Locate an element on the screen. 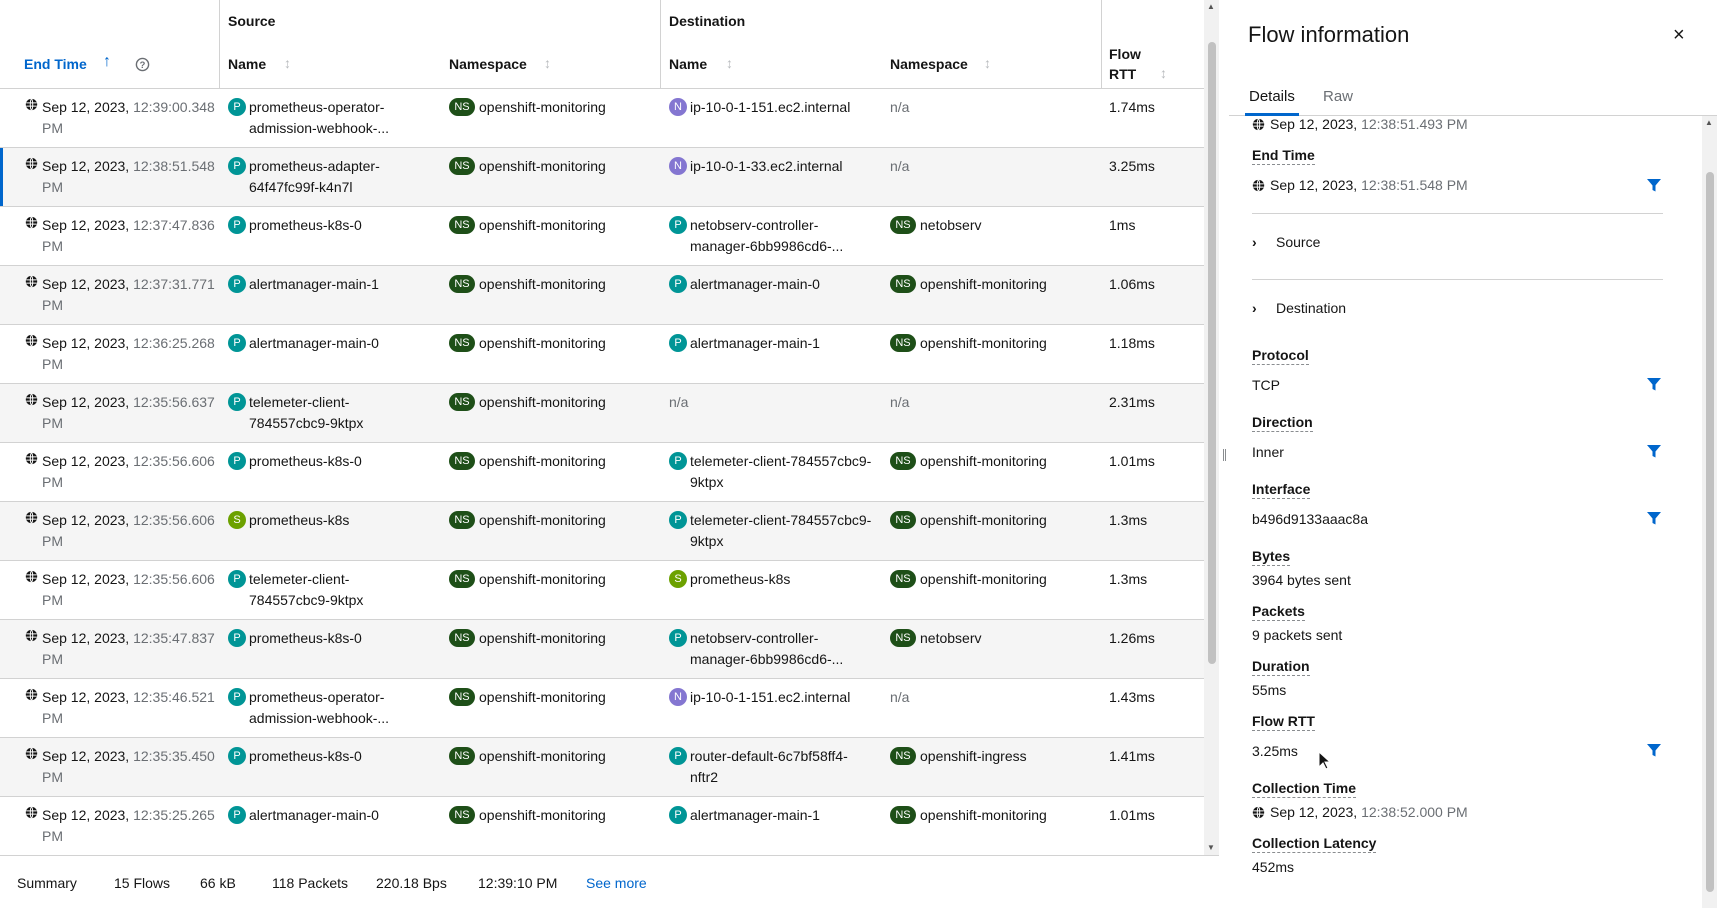 The image size is (1717, 908). see-more-link: See more is located at coordinates (616, 883).